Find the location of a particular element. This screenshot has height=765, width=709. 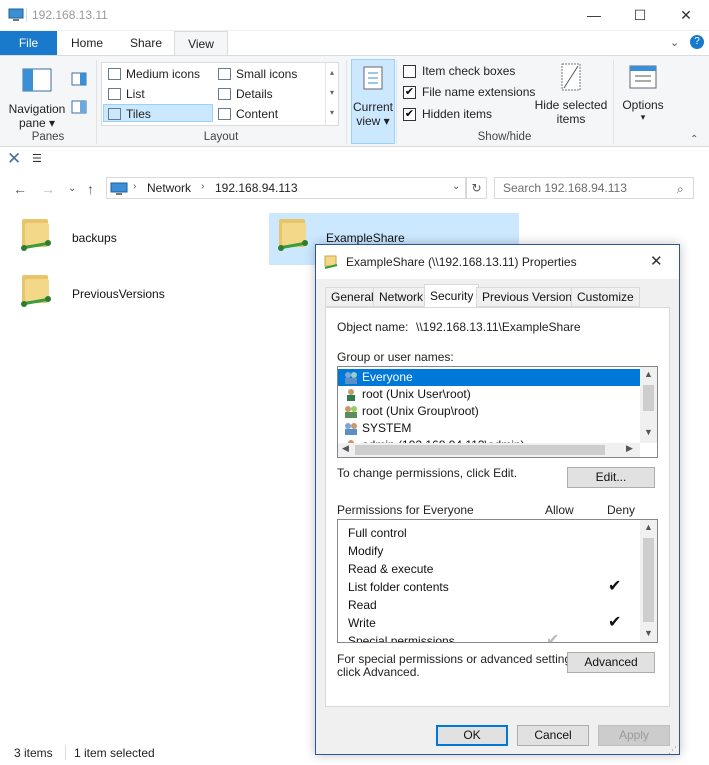

list-item: backups is located at coordinates (135, 239).